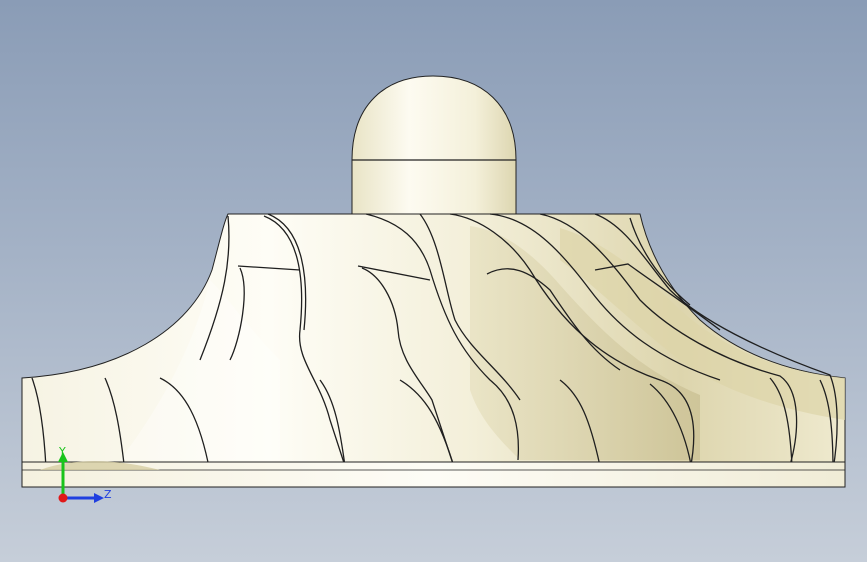 The image size is (867, 562). What do you see at coordinates (99, 498) in the screenshot?
I see `z-arrow-icon` at bounding box center [99, 498].